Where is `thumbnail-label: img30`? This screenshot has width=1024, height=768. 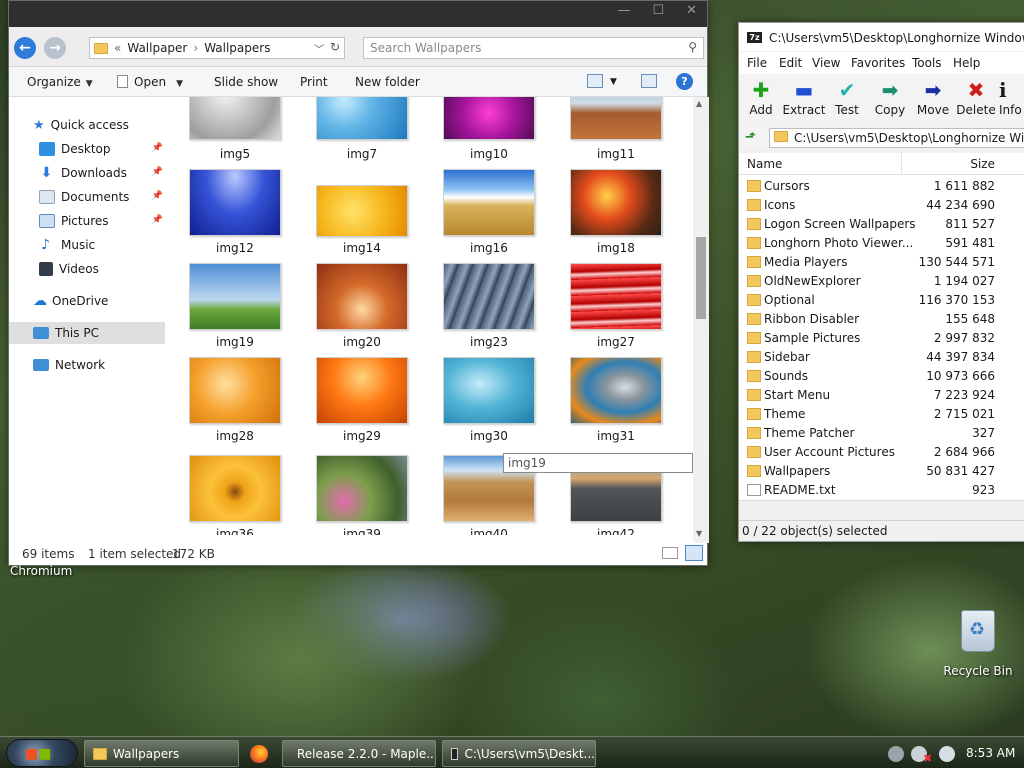
thumbnail-label: img30 is located at coordinates (489, 436).